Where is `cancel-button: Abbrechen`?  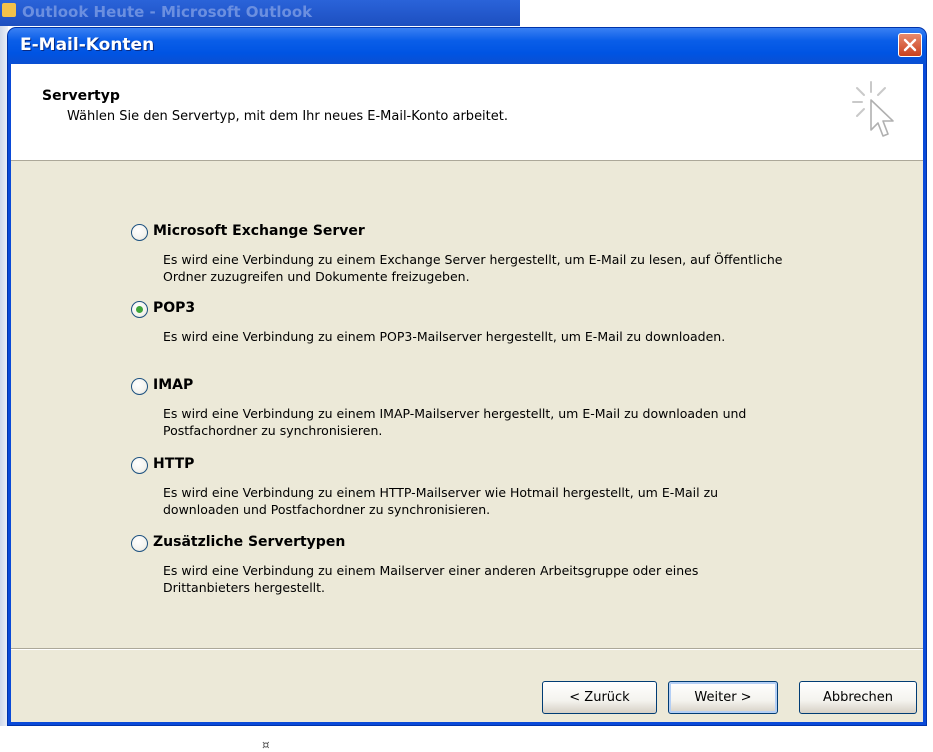
cancel-button: Abbrechen is located at coordinates (858, 697).